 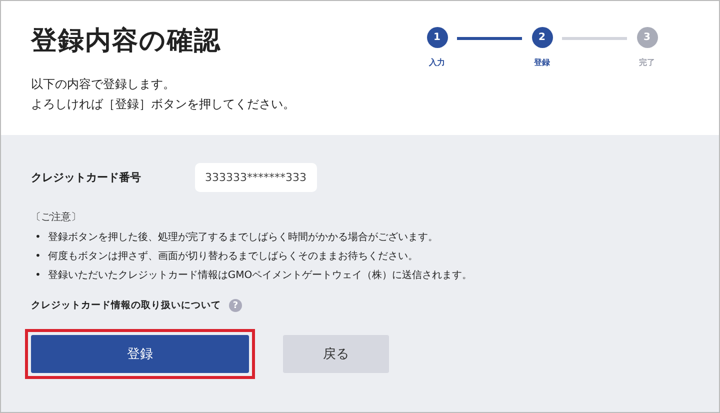 What do you see at coordinates (56, 217) in the screenshot?
I see `notice-heading: 〔ご注意〕` at bounding box center [56, 217].